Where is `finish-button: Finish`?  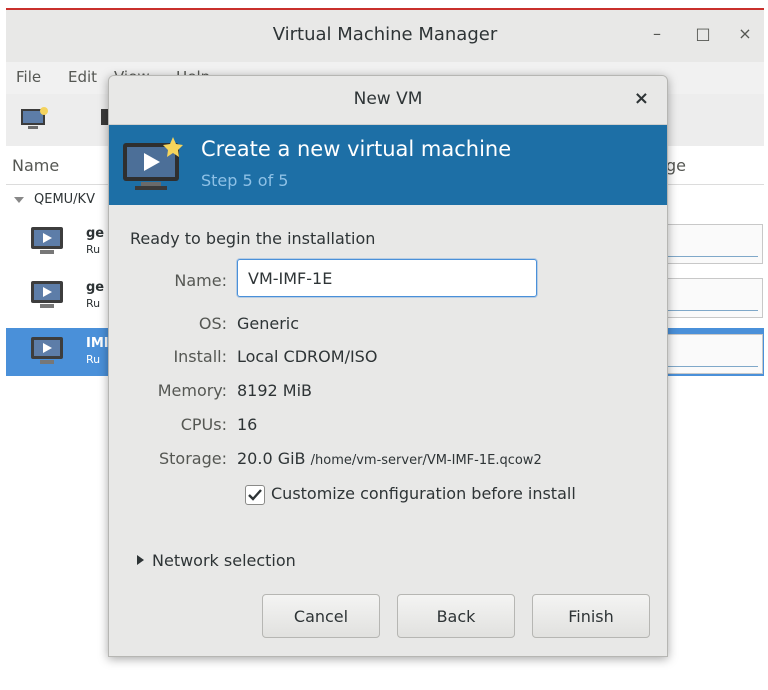
finish-button: Finish is located at coordinates (591, 616).